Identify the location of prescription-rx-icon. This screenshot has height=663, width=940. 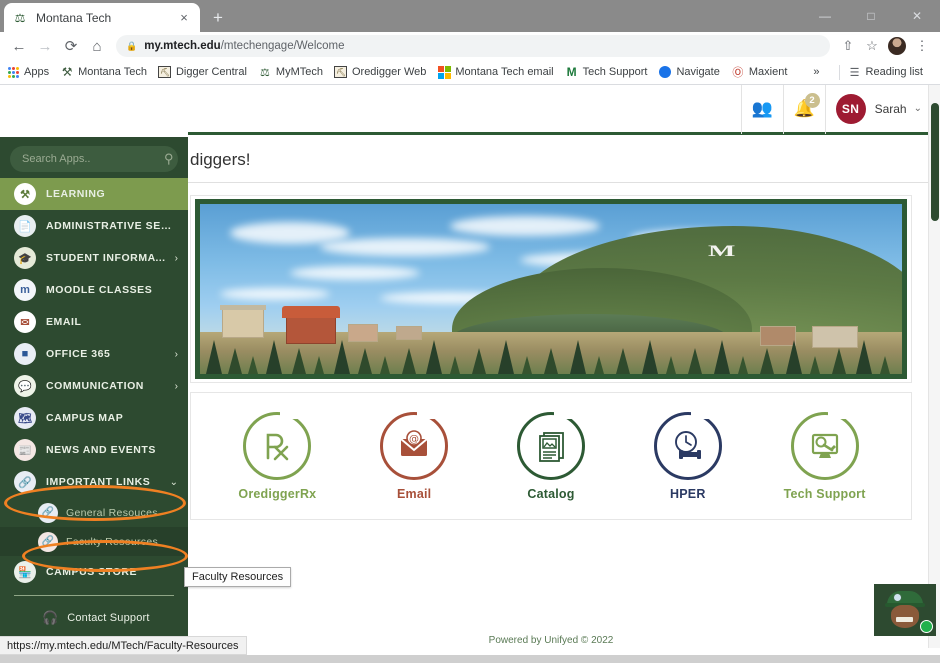
(278, 446).